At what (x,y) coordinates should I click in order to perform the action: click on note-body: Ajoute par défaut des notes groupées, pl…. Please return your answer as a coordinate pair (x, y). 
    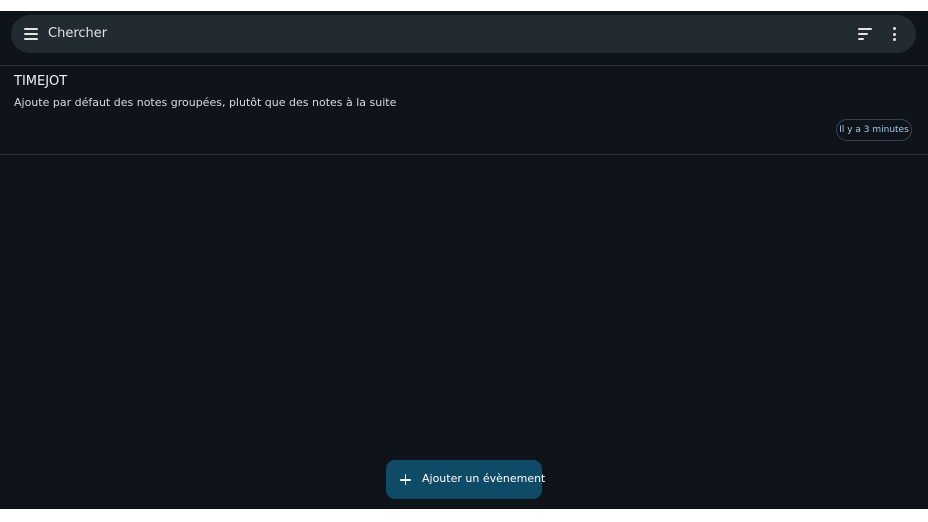
    Looking at the image, I should click on (205, 102).